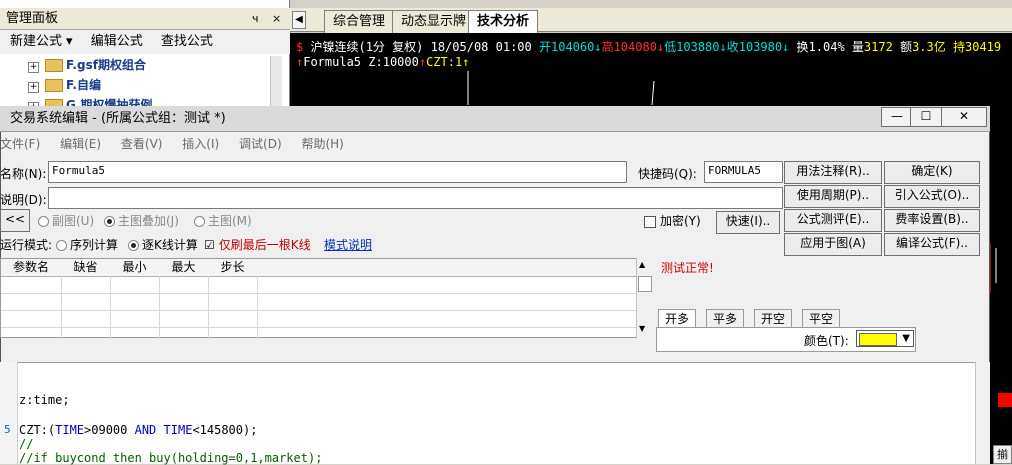  Describe the element at coordinates (466, 62) in the screenshot. I see `arrow-up-icon: ↑` at that location.